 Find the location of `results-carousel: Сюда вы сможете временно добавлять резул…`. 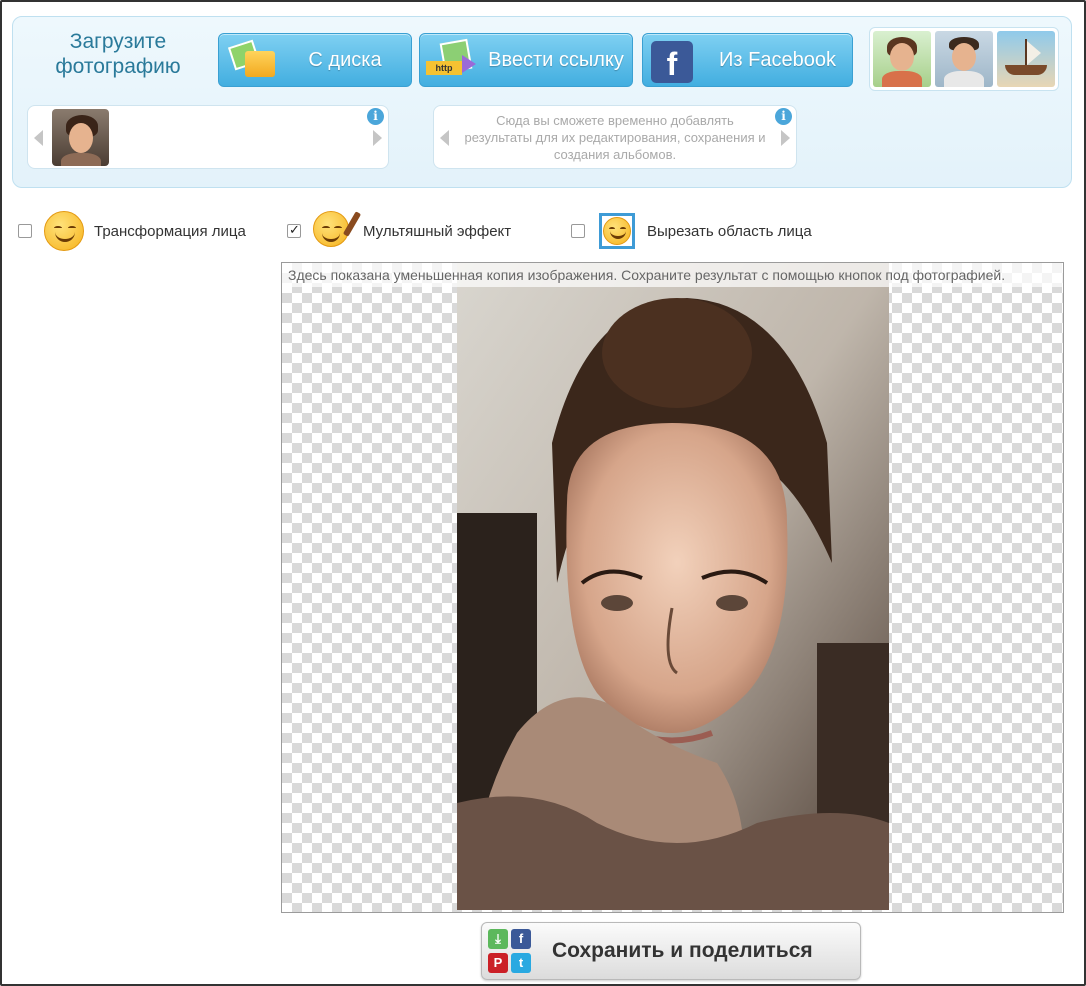

results-carousel: Сюда вы сможете временно добавлять резул… is located at coordinates (615, 137).